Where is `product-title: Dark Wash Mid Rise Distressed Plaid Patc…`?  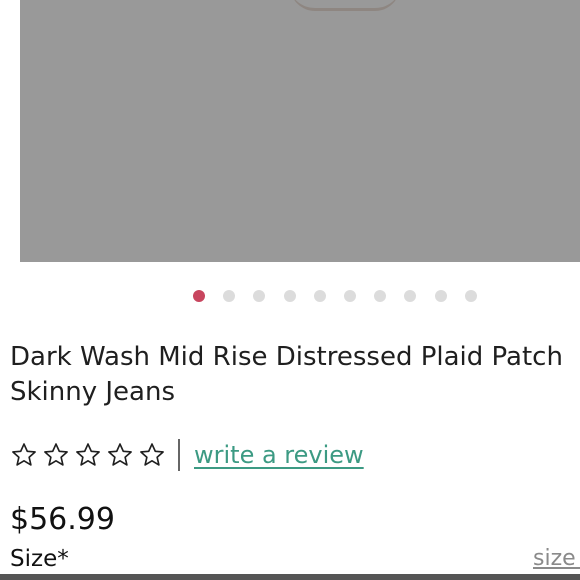
product-title: Dark Wash Mid Rise Distressed Plaid Patc… is located at coordinates (286, 374).